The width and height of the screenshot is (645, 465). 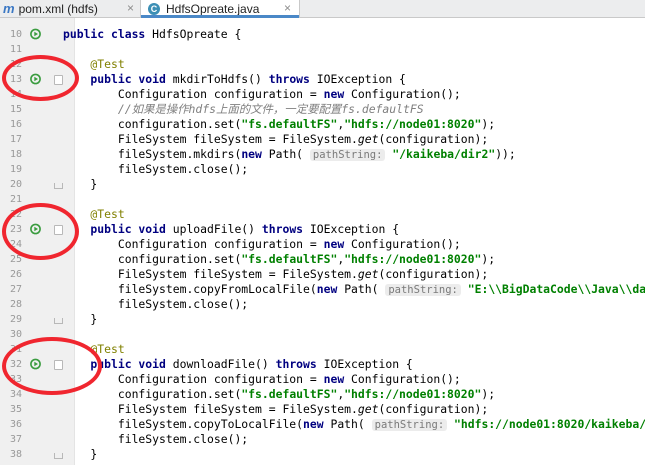 I want to click on code-token: (configuration);, so click(x=433, y=274).